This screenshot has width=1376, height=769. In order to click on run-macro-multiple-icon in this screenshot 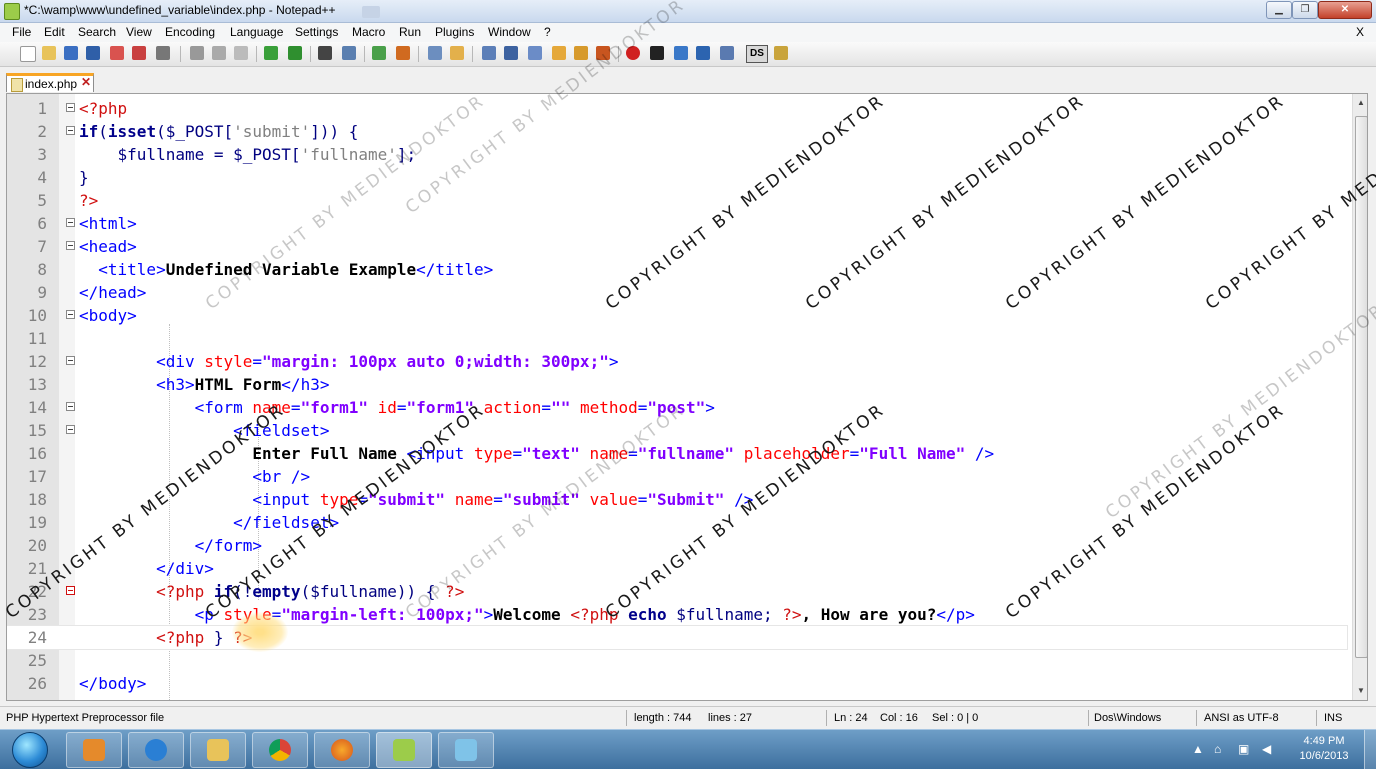, I will do `click(703, 53)`.